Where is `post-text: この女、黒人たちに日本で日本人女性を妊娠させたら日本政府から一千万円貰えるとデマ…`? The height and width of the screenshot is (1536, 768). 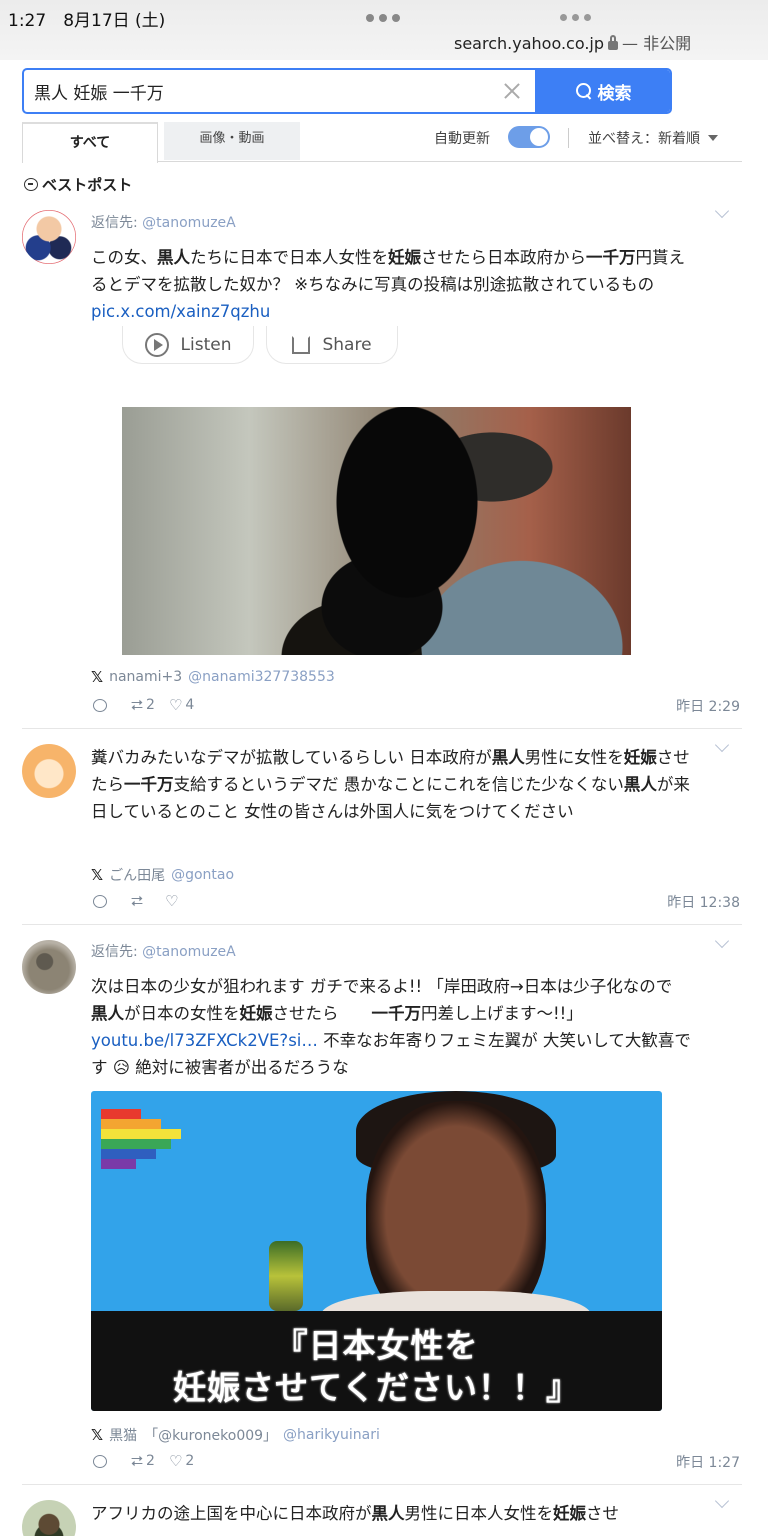
post-text: この女、黒人たちに日本で日本人女性を妊娠させたら日本政府から一千万円貰えるとデマ… is located at coordinates (388, 284).